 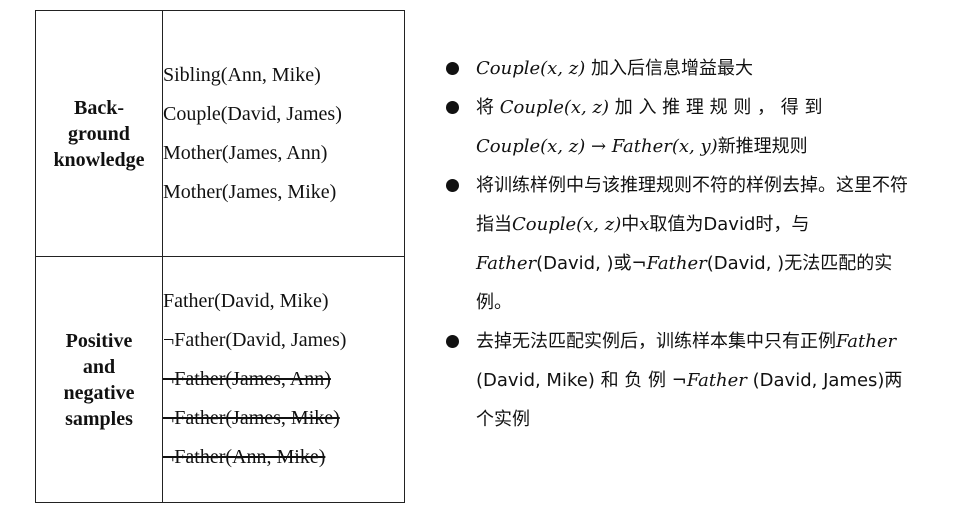 I want to click on bullet-item: Couple(x, z) 加入后信息增益最大, so click(x=680, y=68).